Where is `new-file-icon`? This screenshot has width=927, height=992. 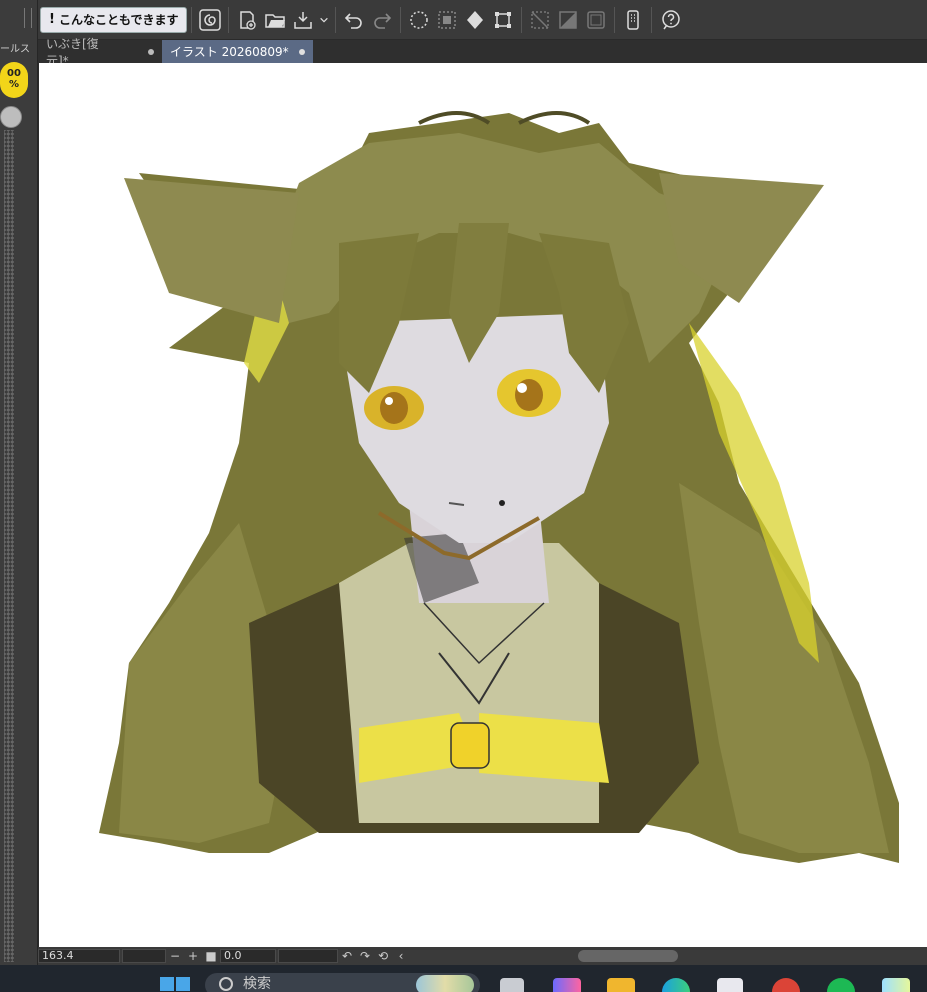
new-file-icon is located at coordinates (247, 20).